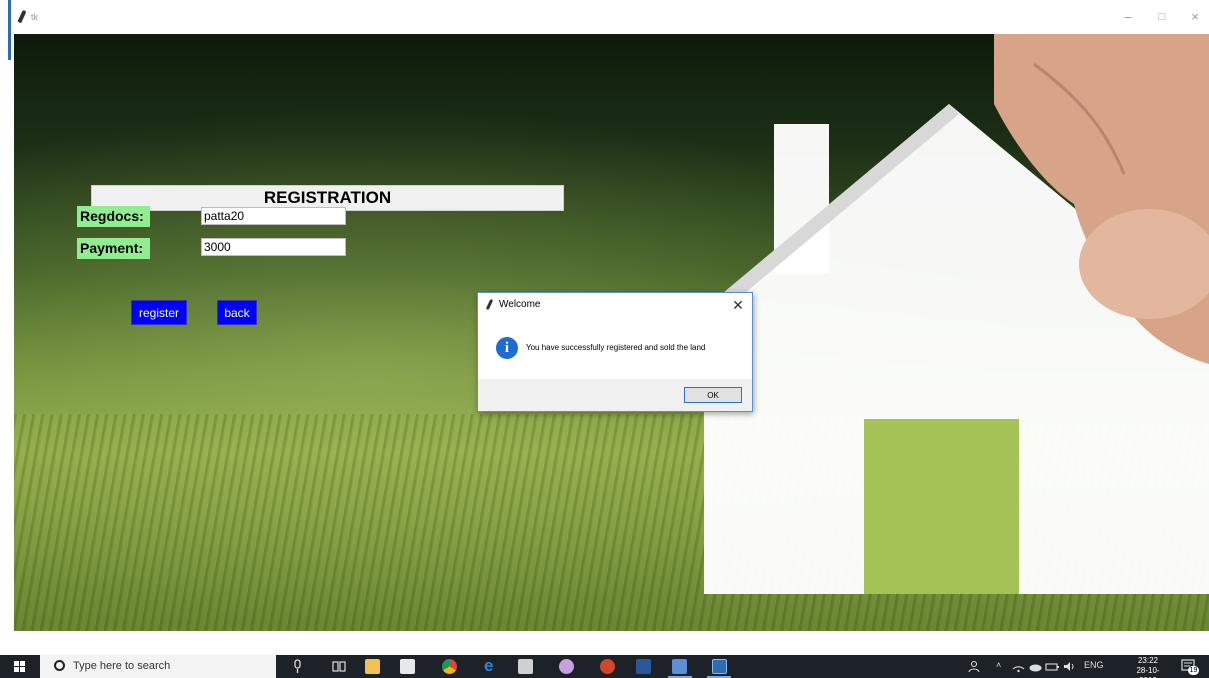 The image size is (1209, 678). What do you see at coordinates (1018, 666) in the screenshot?
I see `wifi-icon` at bounding box center [1018, 666].